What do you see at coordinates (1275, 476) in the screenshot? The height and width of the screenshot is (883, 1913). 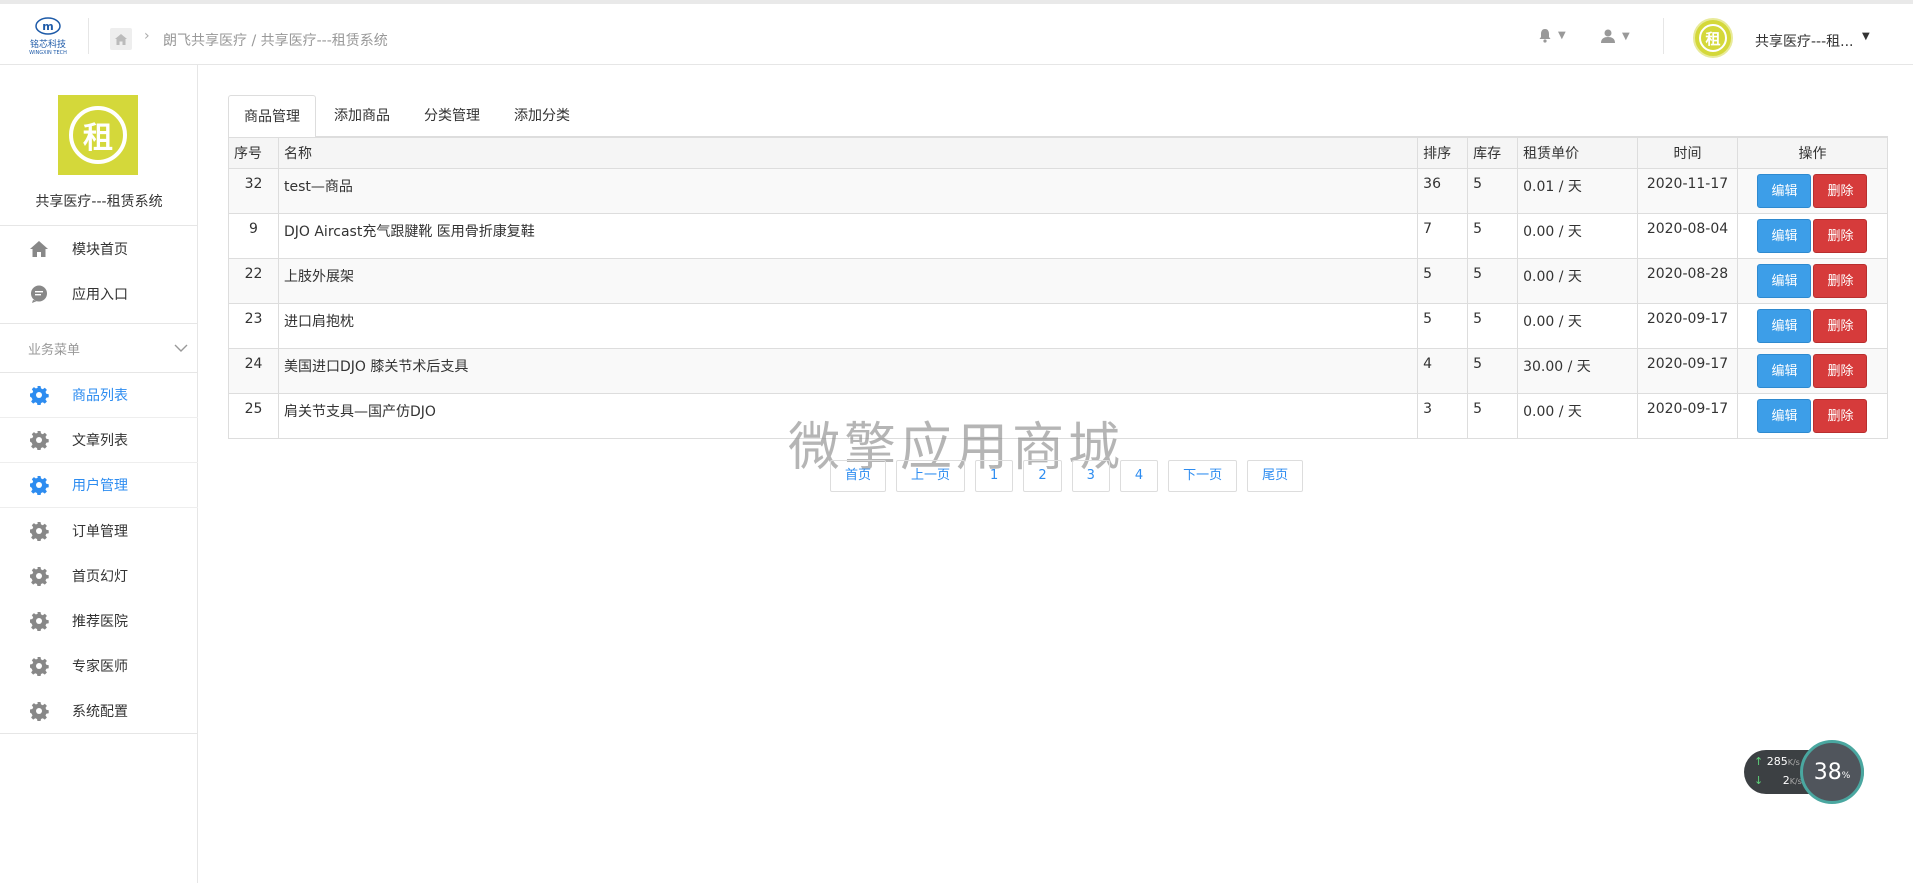 I see `page-last: 尾页` at bounding box center [1275, 476].